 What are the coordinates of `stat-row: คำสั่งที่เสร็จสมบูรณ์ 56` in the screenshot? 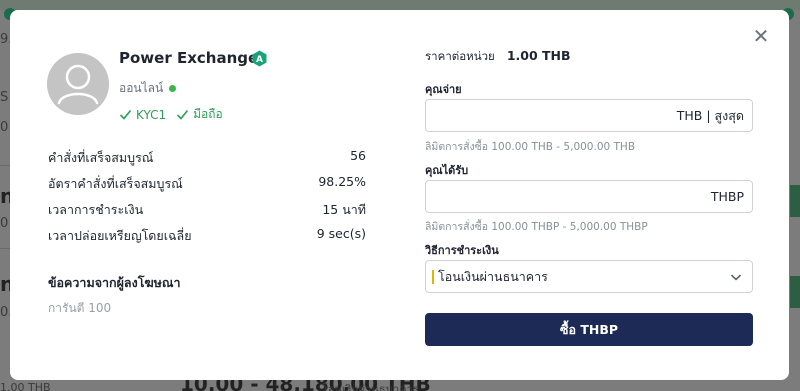 It's located at (207, 161).